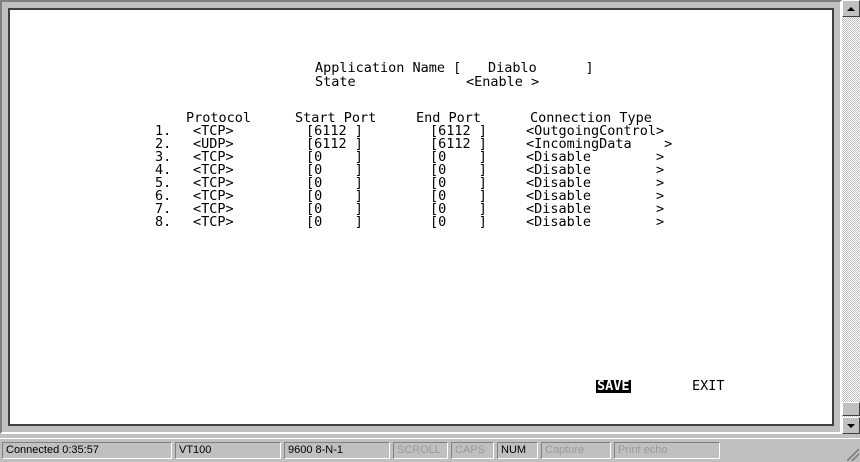 The width and height of the screenshot is (860, 462). What do you see at coordinates (458, 222) in the screenshot?
I see `end-port-field: [0 ]` at bounding box center [458, 222].